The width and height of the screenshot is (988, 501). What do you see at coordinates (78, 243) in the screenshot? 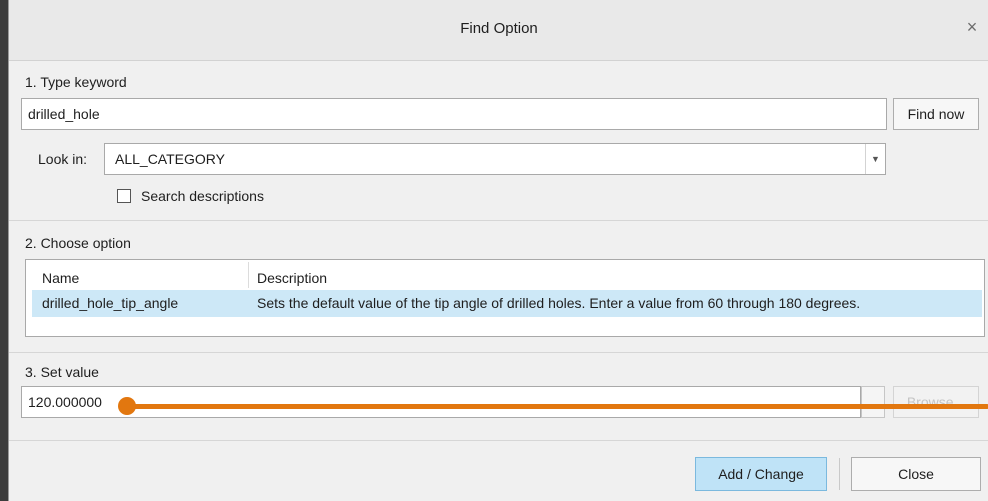
I see `step2-label: 2. Choose option` at bounding box center [78, 243].